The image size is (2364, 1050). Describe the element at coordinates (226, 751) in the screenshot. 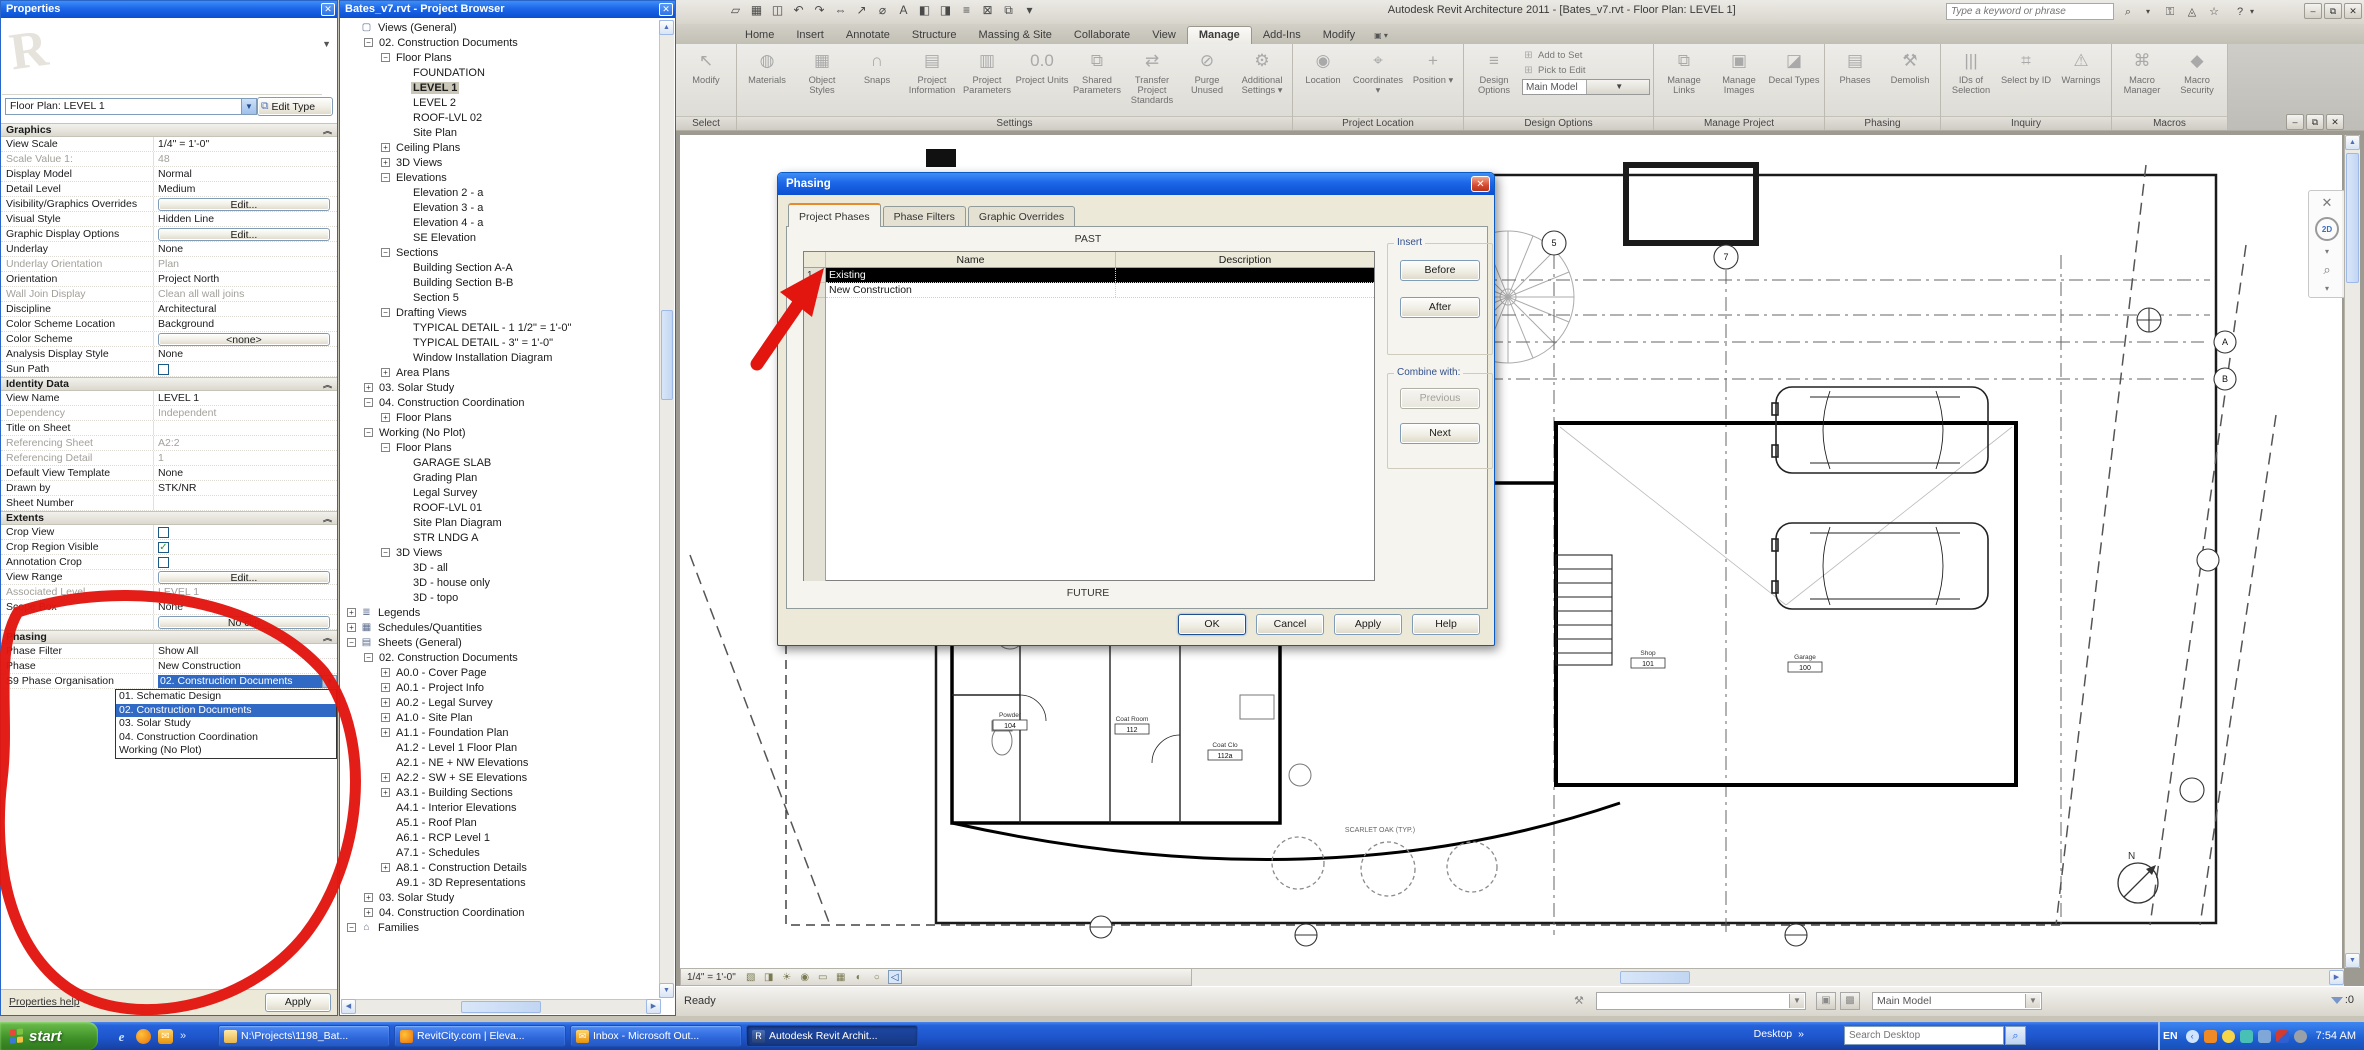

I see `dropdown-option: Working (No Plot)` at that location.